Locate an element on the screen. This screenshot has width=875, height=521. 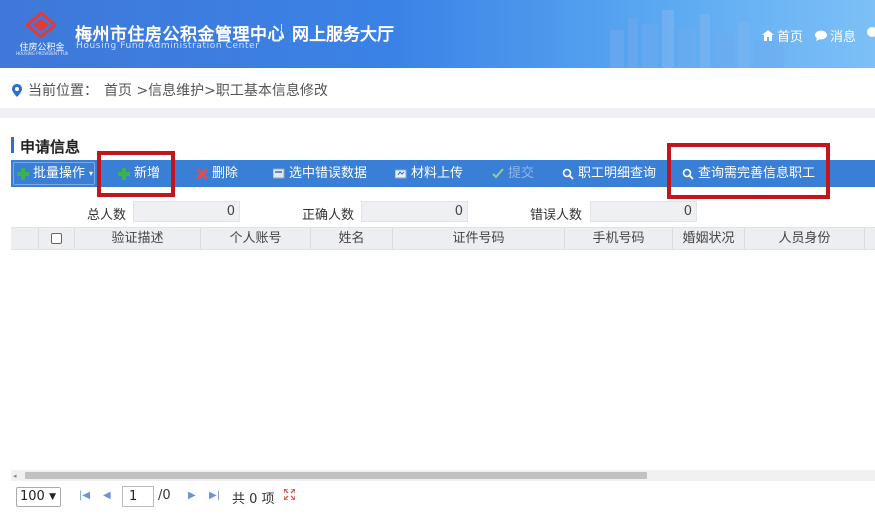
correct-count-value: 0 is located at coordinates (414, 211).